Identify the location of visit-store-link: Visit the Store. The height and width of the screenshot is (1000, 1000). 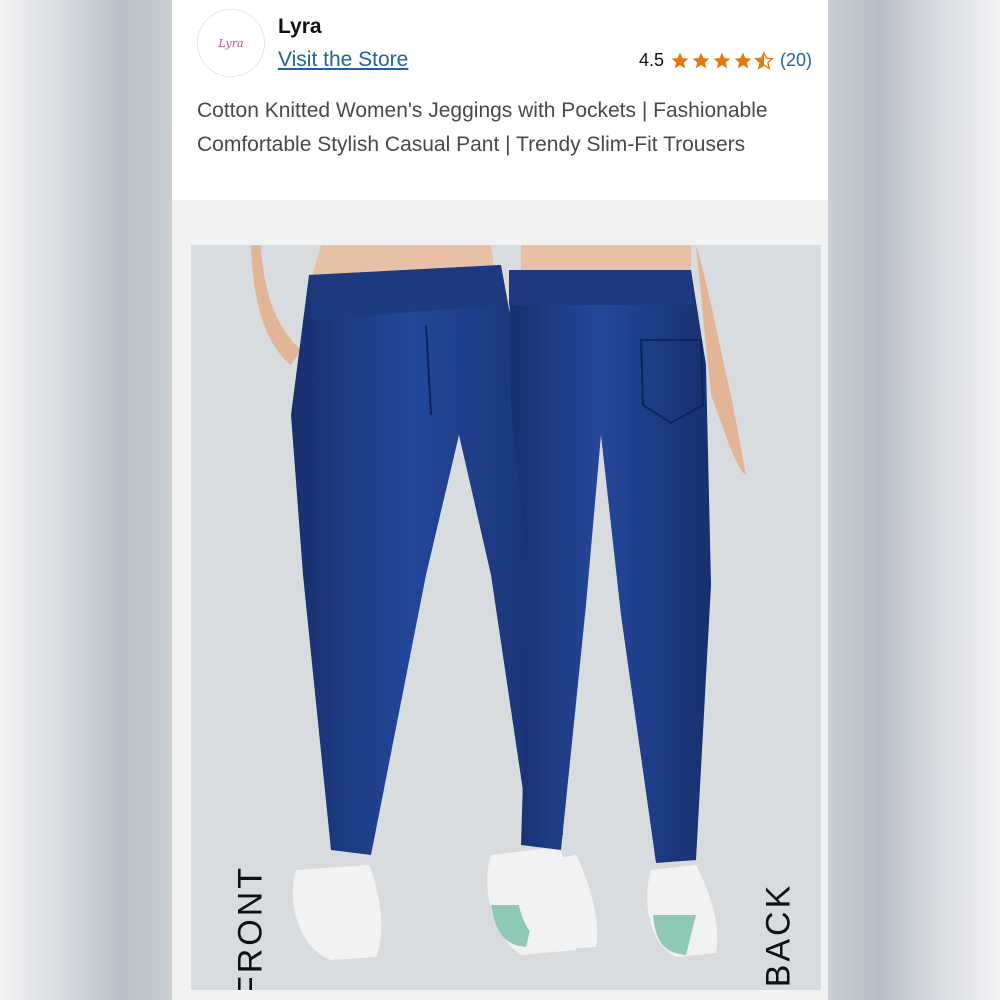
(343, 60).